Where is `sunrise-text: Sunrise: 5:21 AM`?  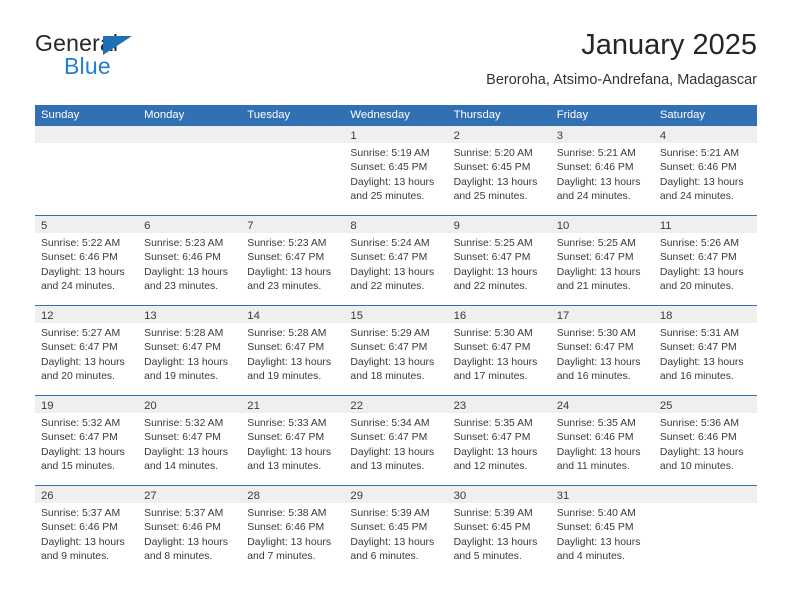 sunrise-text: Sunrise: 5:21 AM is located at coordinates (596, 153).